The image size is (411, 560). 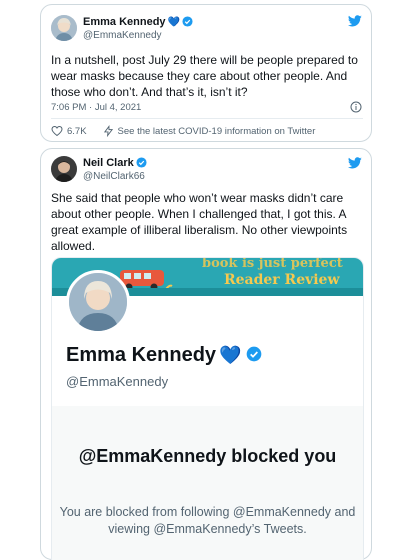 What do you see at coordinates (124, 22) in the screenshot?
I see `display-name: Emma Kennedy` at bounding box center [124, 22].